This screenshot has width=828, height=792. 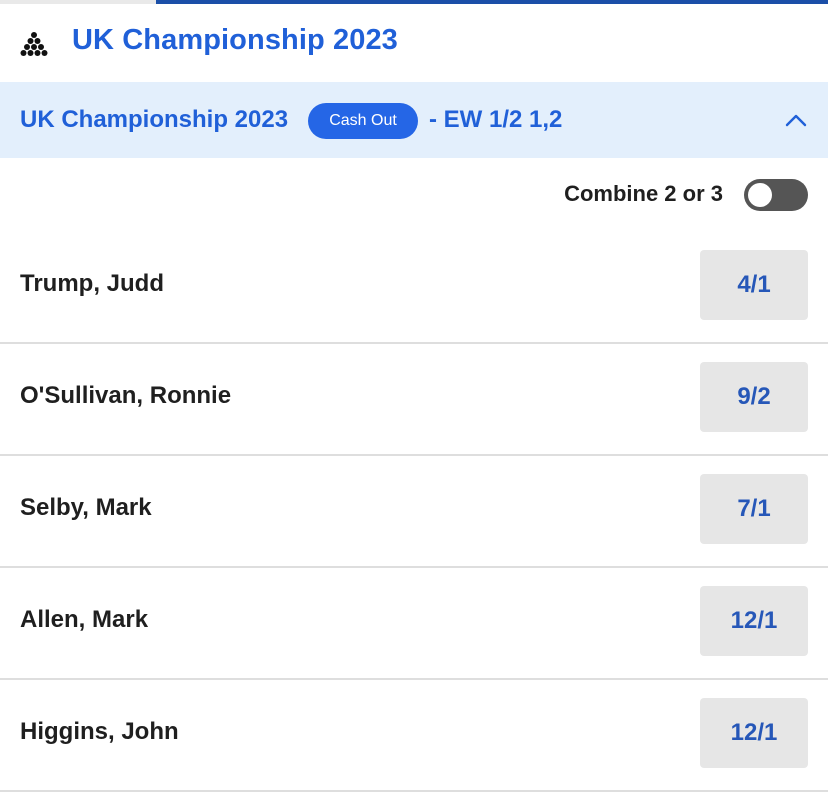 What do you see at coordinates (643, 193) in the screenshot?
I see `combine-label: Combine 2 or 3` at bounding box center [643, 193].